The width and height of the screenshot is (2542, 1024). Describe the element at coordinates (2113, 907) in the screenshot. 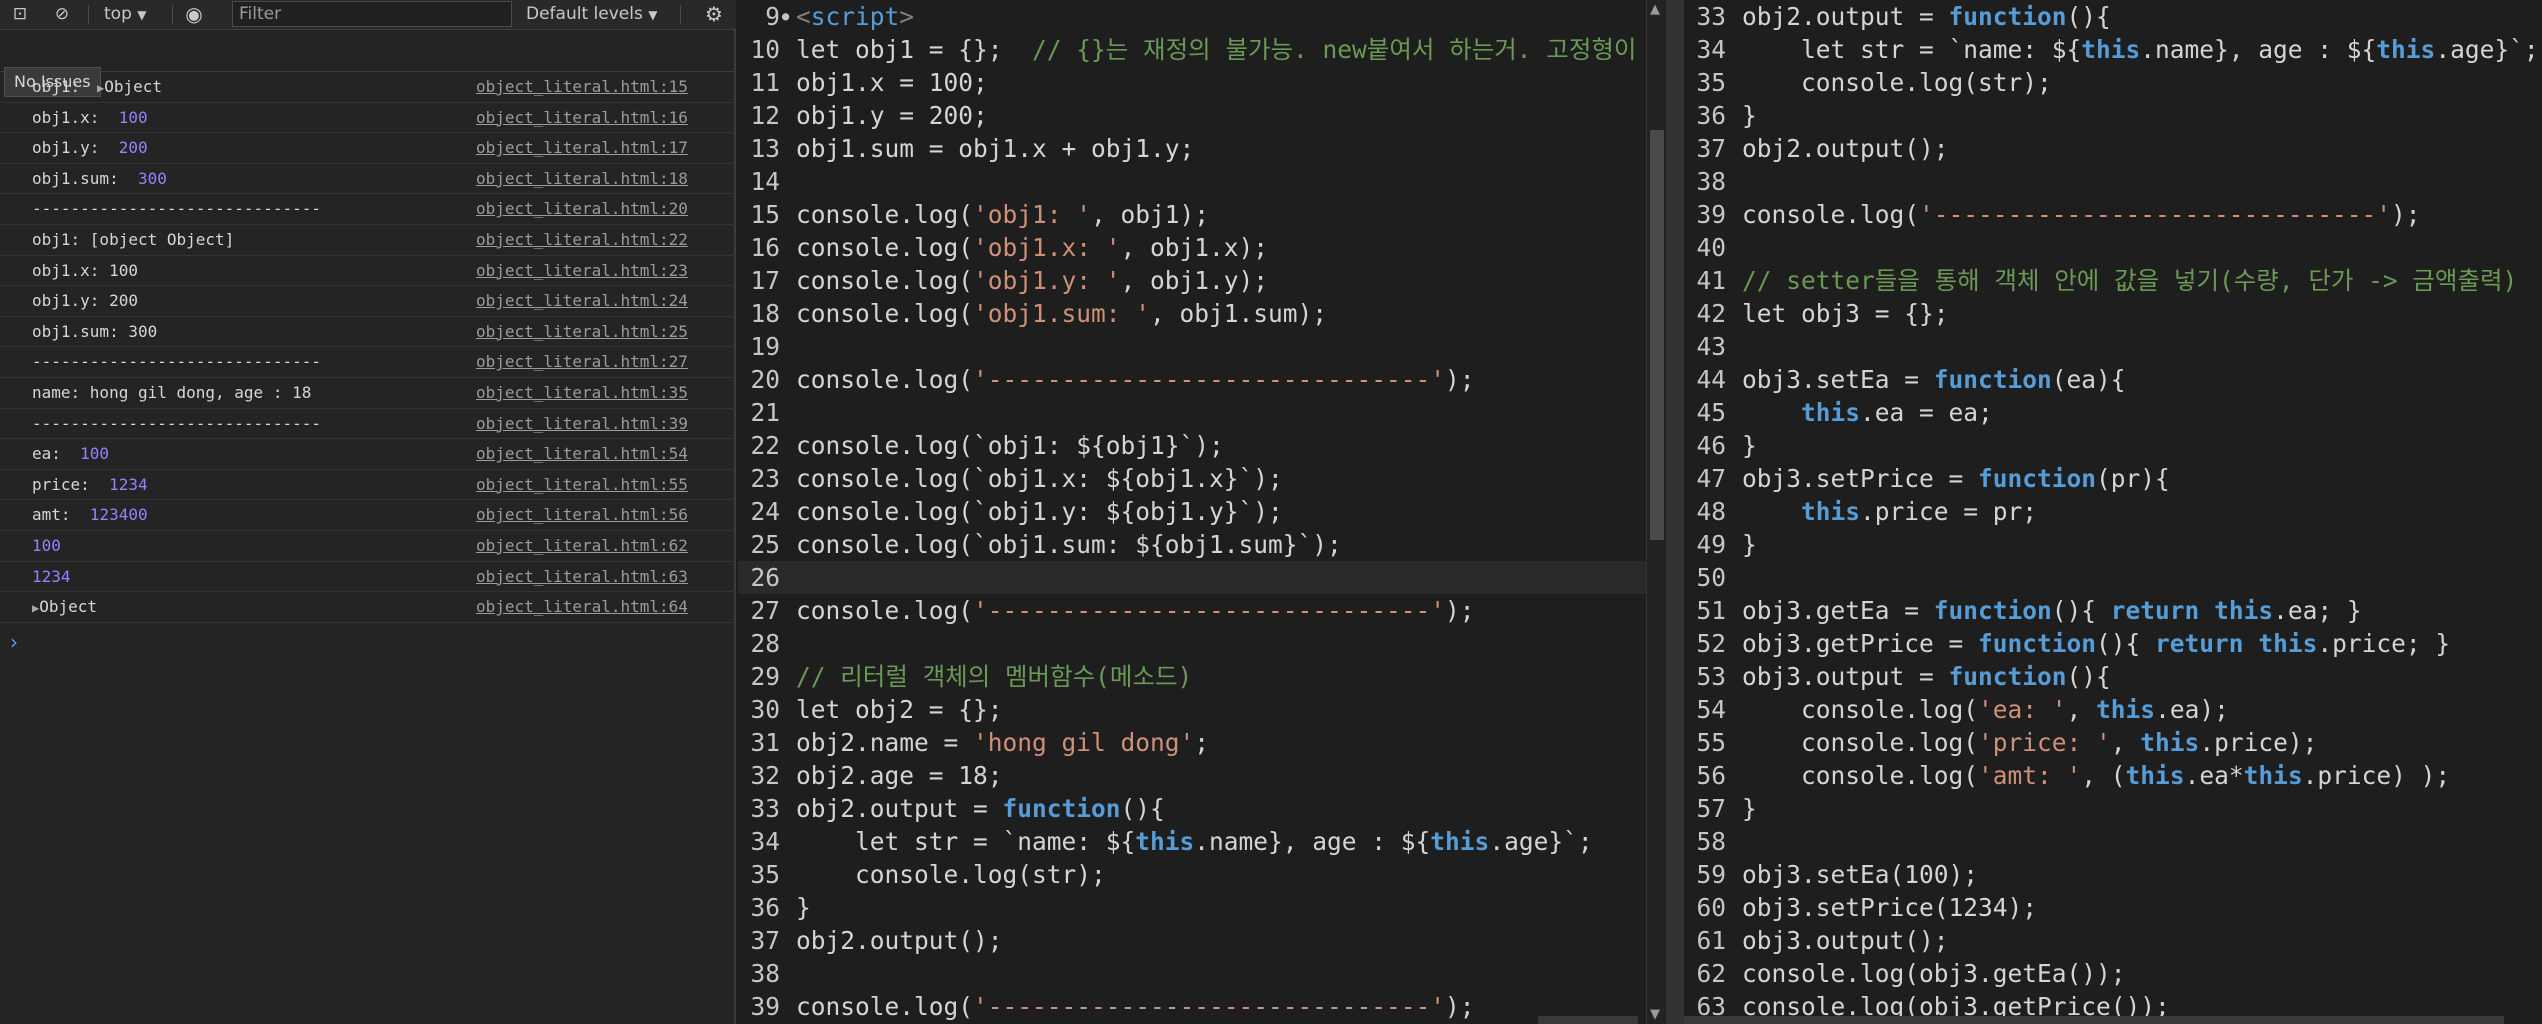

I see `code-line: 60 obj3.setPrice(1234);` at that location.